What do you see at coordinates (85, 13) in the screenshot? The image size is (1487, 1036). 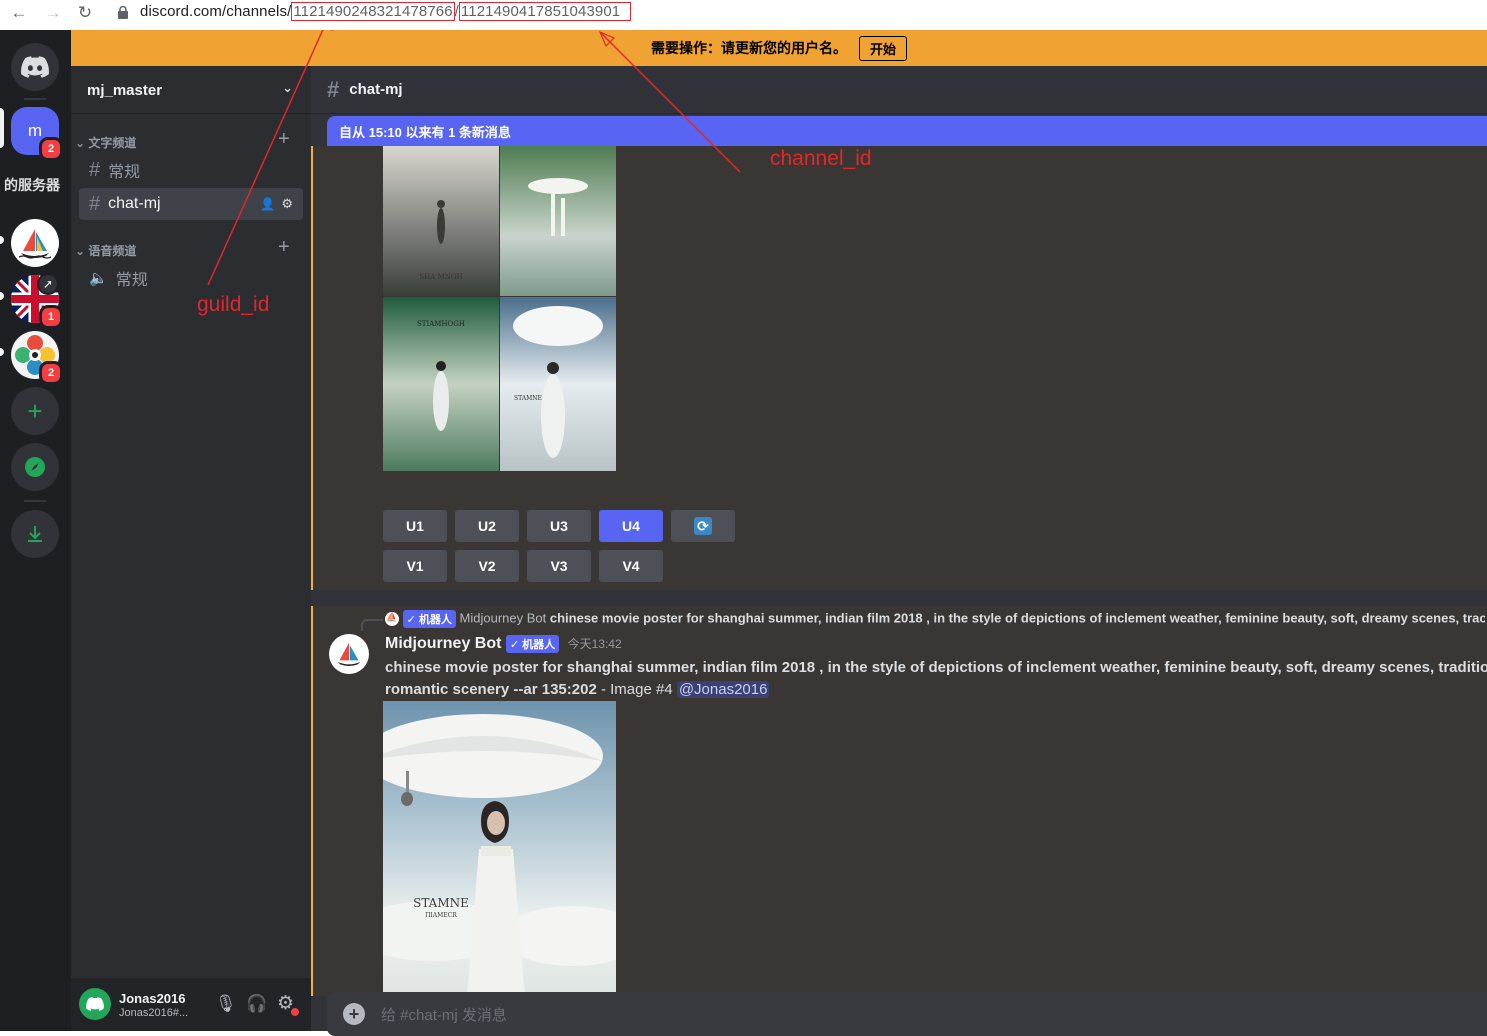 I see `reload-icon: ↻` at bounding box center [85, 13].